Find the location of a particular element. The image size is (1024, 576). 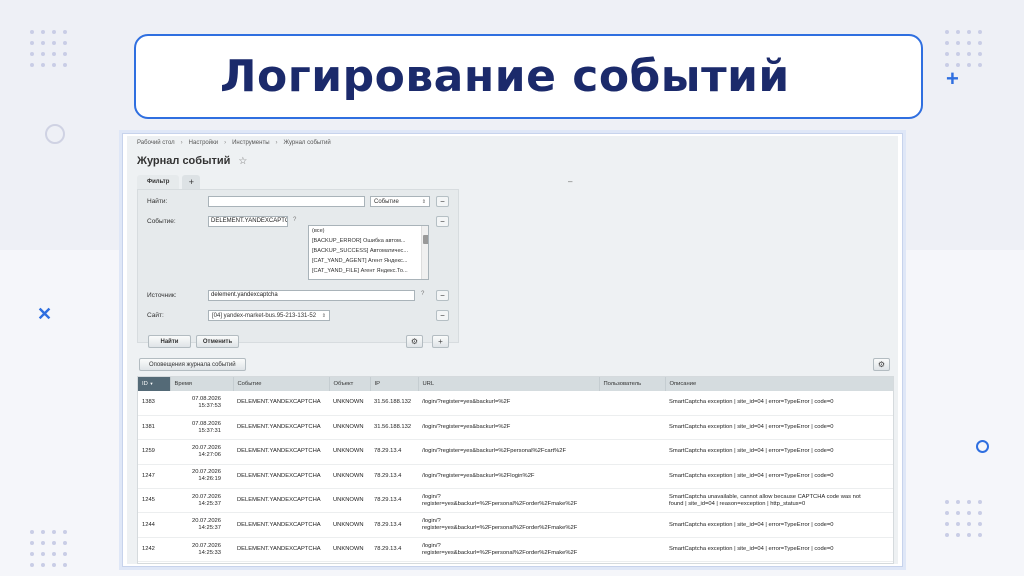

event-input: DELEMENT.YANDEXCAPTCHA is located at coordinates (248, 221).